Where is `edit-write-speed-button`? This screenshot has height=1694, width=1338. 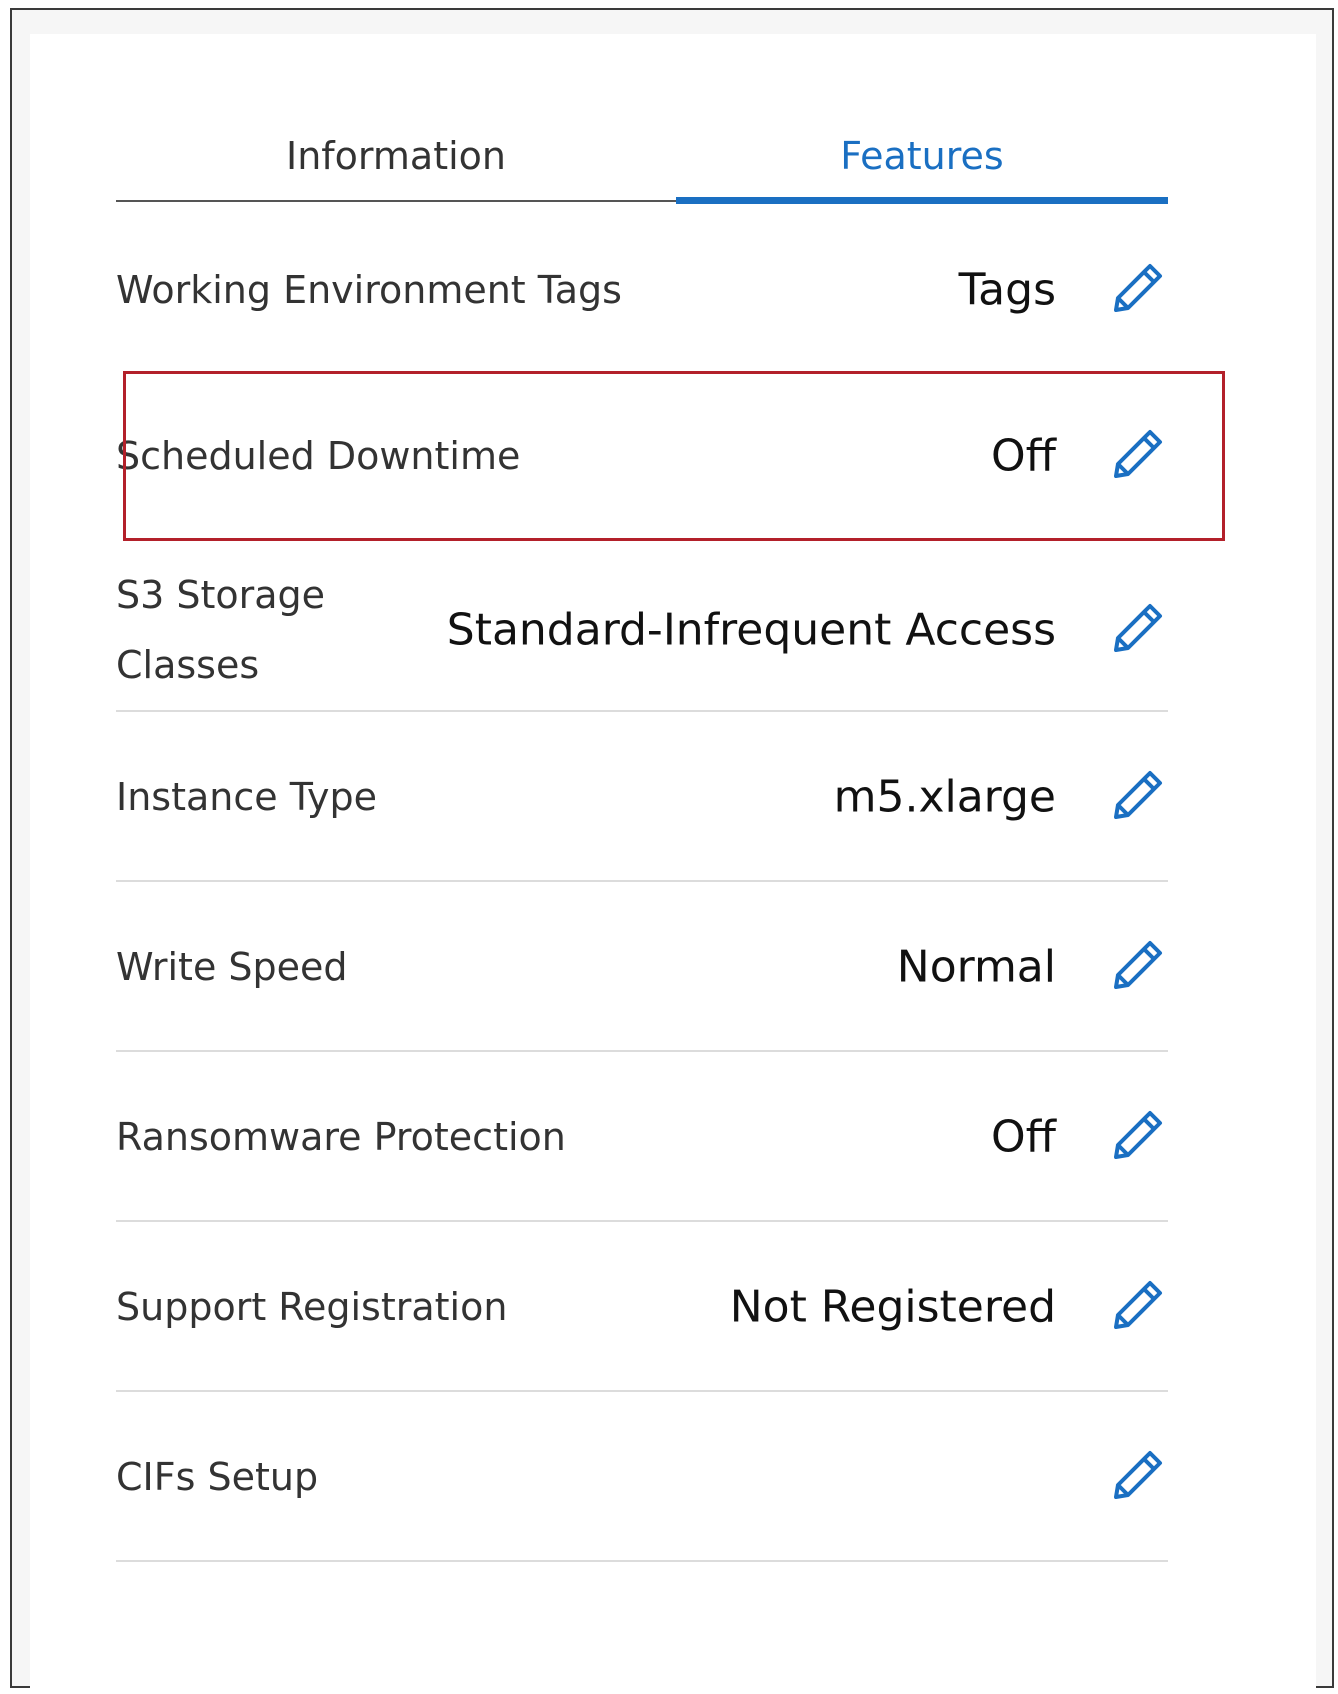
edit-write-speed-button is located at coordinates (1136, 967).